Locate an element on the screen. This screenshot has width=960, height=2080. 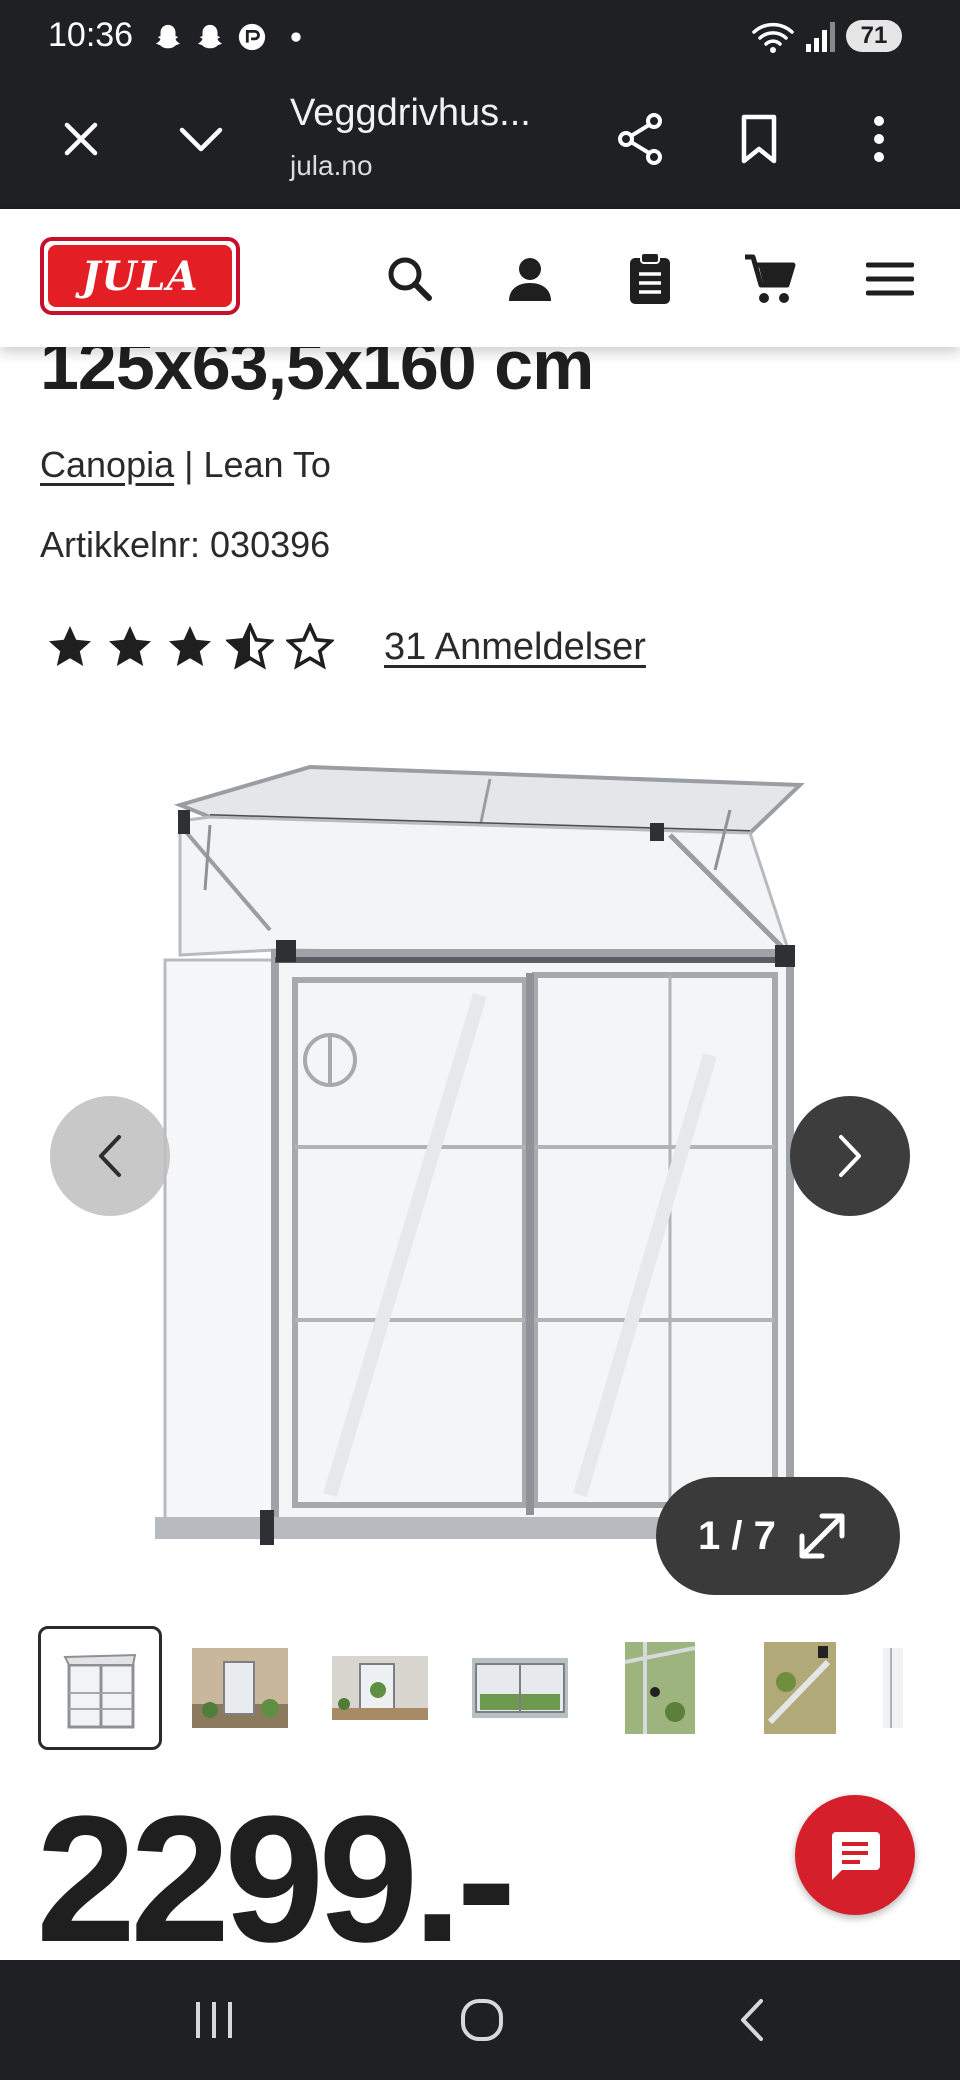
thumbnail-strip is located at coordinates (488, 1688).